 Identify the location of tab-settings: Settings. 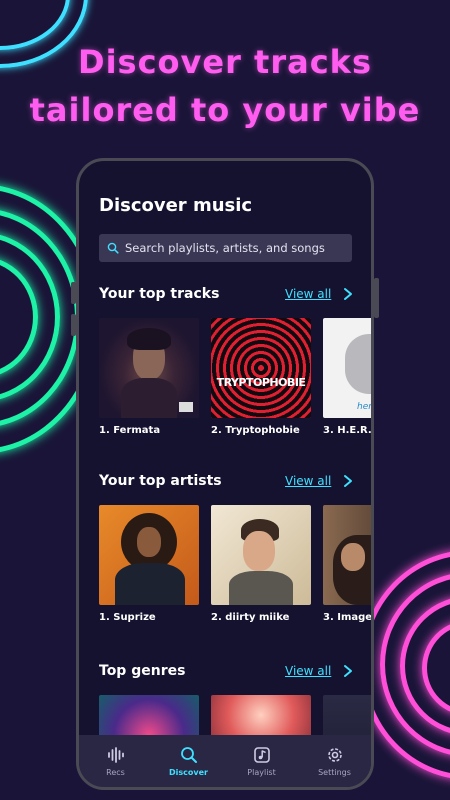
(335, 761).